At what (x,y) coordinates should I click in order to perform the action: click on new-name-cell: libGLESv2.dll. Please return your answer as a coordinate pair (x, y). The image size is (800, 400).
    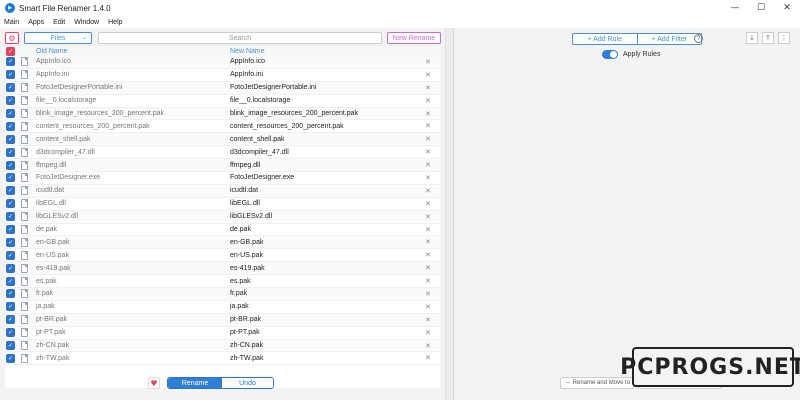
    Looking at the image, I should click on (251, 216).